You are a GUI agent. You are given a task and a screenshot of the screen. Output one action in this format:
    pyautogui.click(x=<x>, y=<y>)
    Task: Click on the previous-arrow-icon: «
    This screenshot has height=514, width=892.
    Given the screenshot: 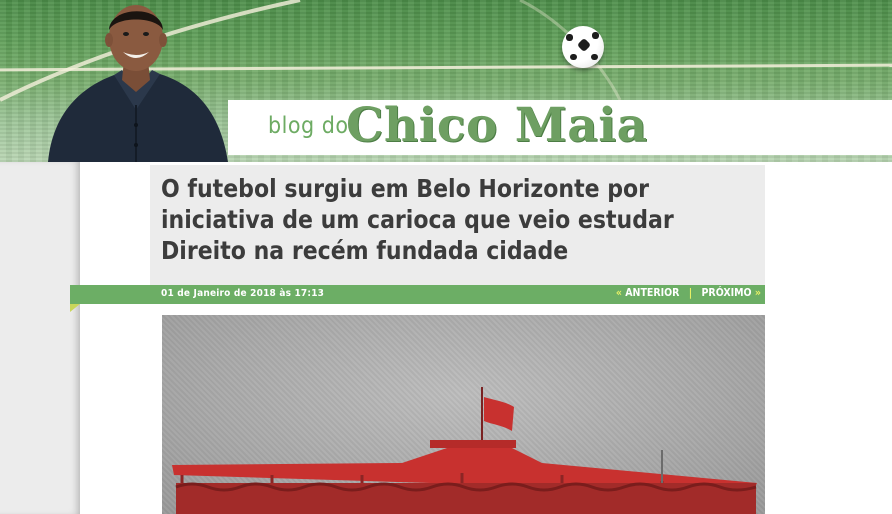 What is the action you would take?
    pyautogui.click(x=618, y=293)
    